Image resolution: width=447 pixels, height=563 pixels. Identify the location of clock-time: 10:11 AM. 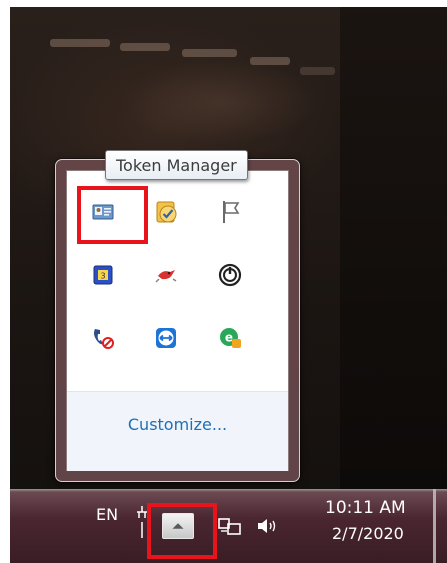
(365, 508).